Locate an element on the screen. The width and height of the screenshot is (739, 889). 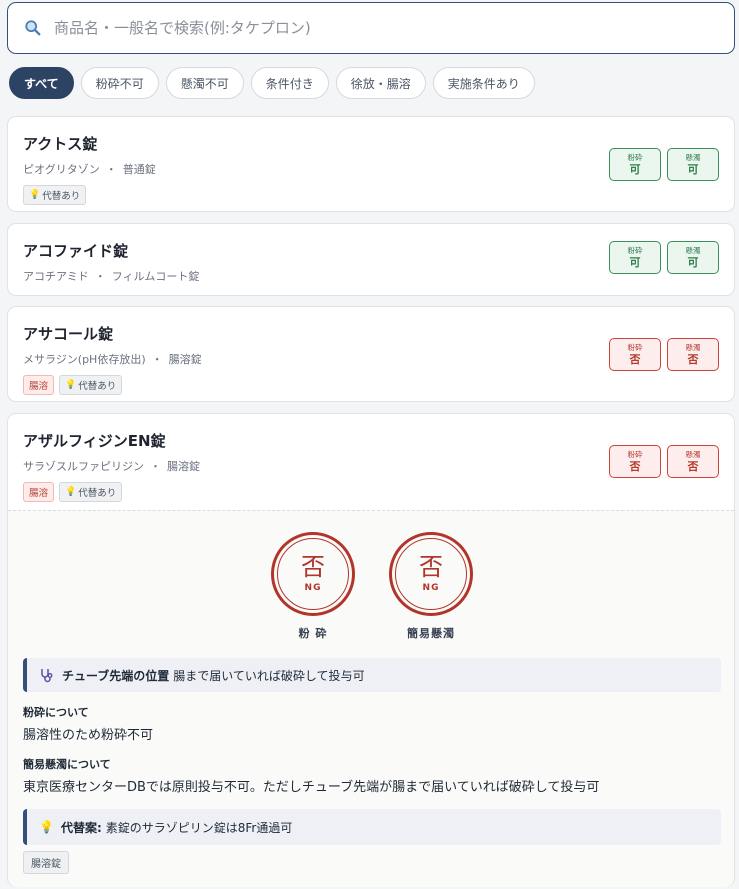
suspend-heading: 簡易懸濁について is located at coordinates (67, 764).